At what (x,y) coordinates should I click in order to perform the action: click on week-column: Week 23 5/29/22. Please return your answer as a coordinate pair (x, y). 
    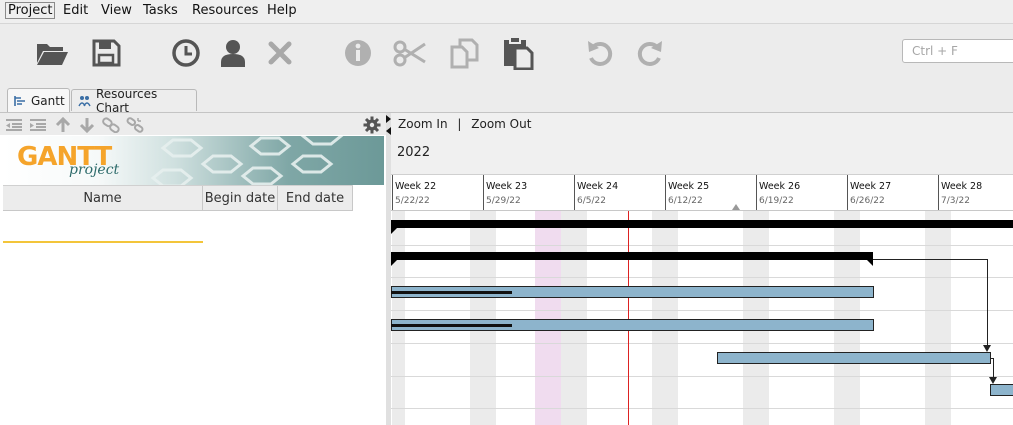
    Looking at the image, I should click on (528, 192).